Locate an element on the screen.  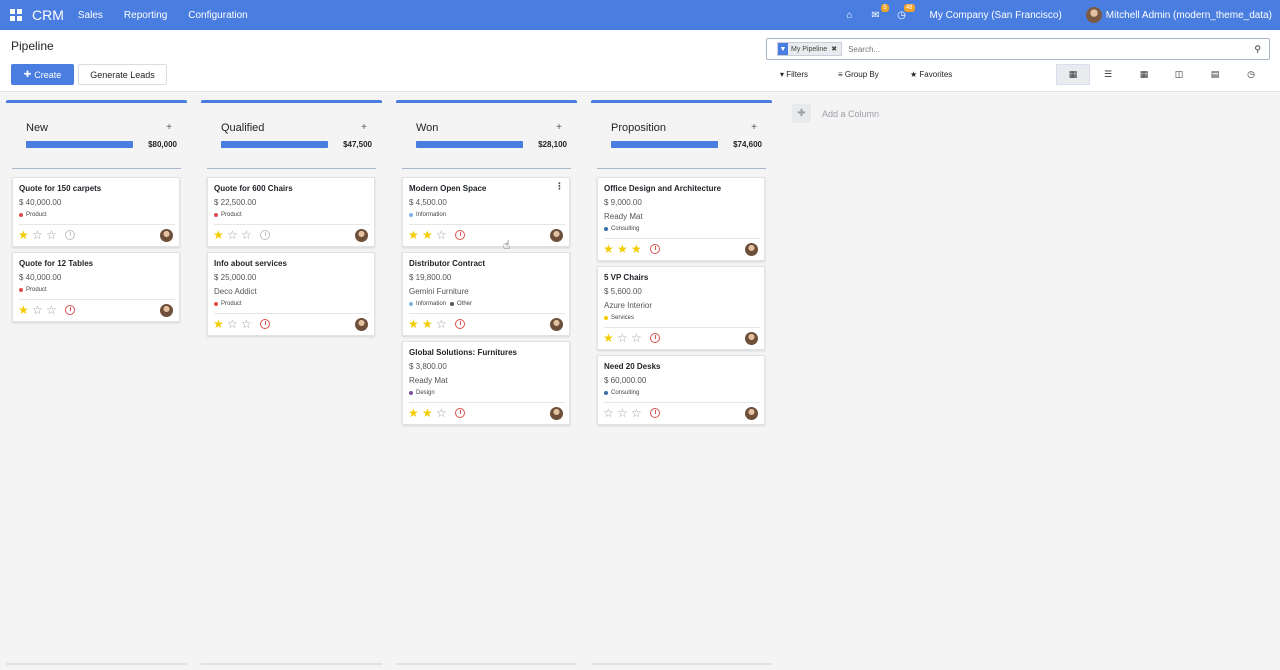
priority-stars: ☆ ☆ ☆ is located at coordinates (624, 413).